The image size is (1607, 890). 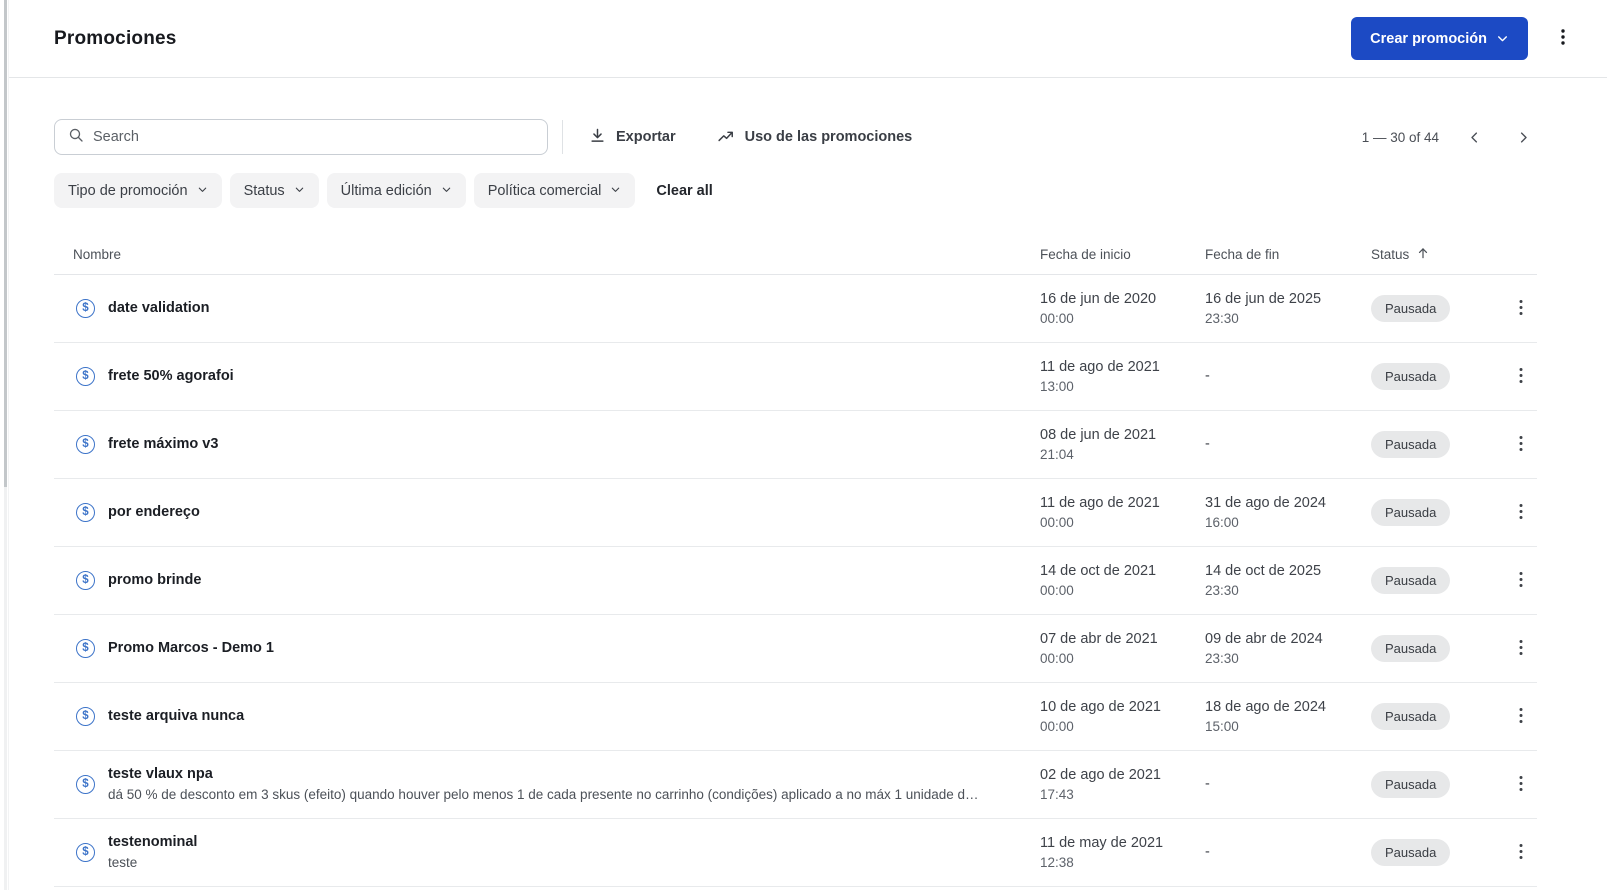 I want to click on previous-page-button, so click(x=1474, y=137).